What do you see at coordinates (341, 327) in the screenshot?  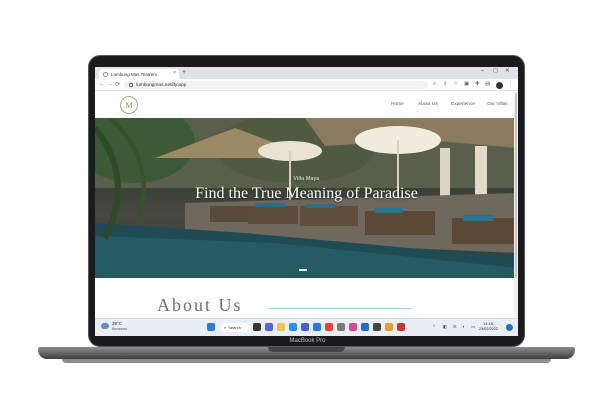 I see `settings-gear-icon` at bounding box center [341, 327].